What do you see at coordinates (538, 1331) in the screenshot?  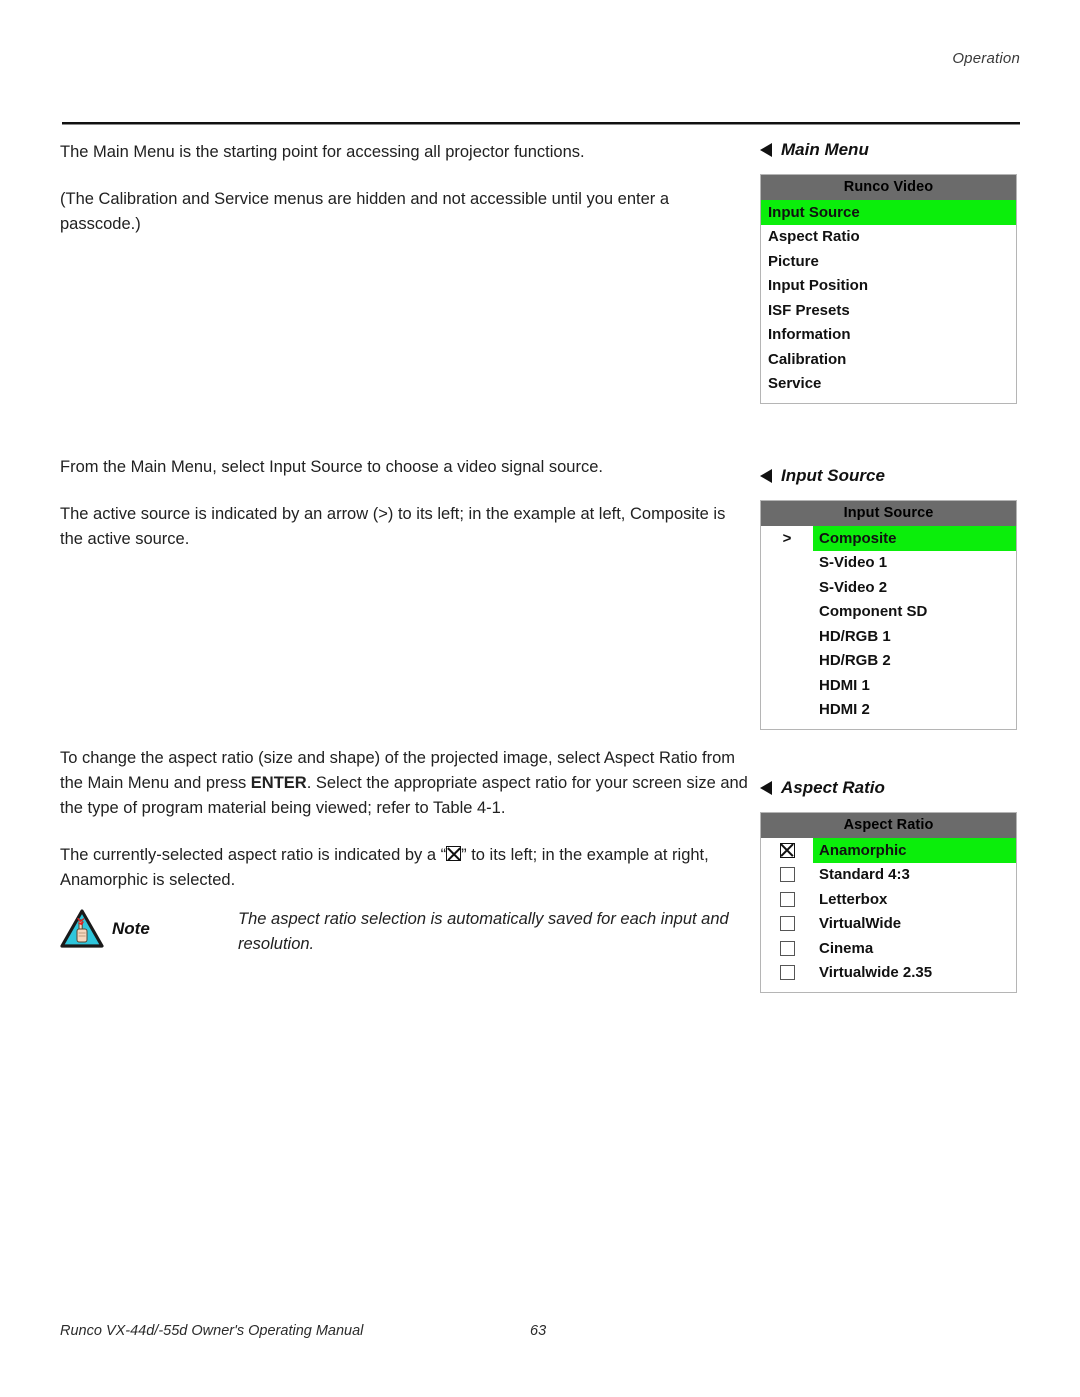 I see `footer-page-number: 63` at bounding box center [538, 1331].